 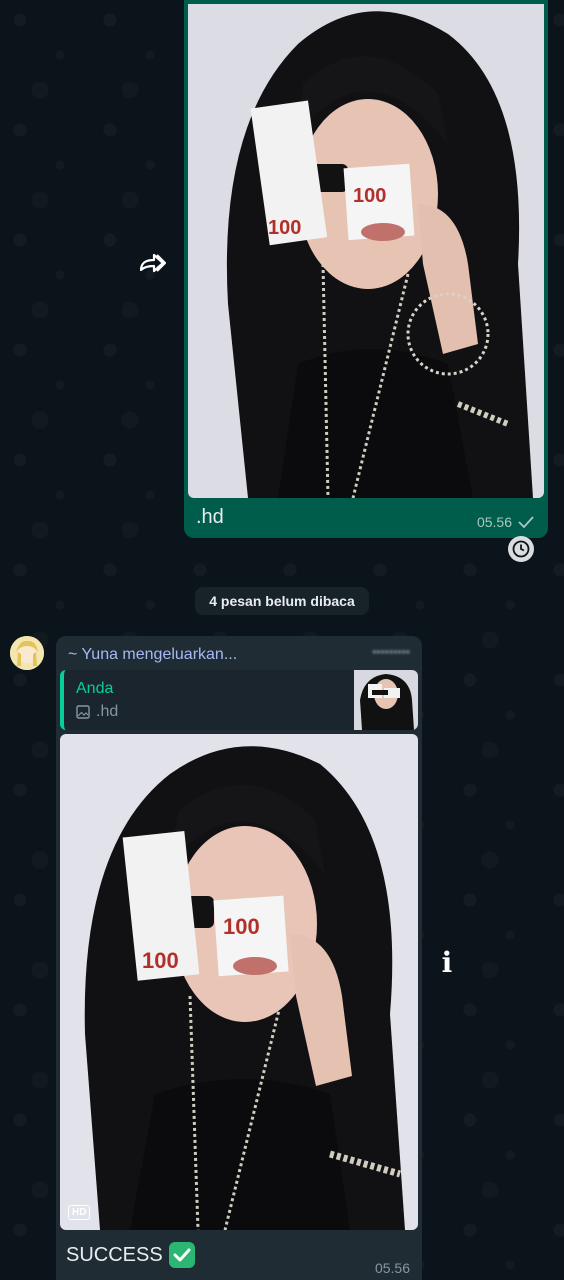 What do you see at coordinates (107, 711) in the screenshot?
I see `quote-text: .hd` at bounding box center [107, 711].